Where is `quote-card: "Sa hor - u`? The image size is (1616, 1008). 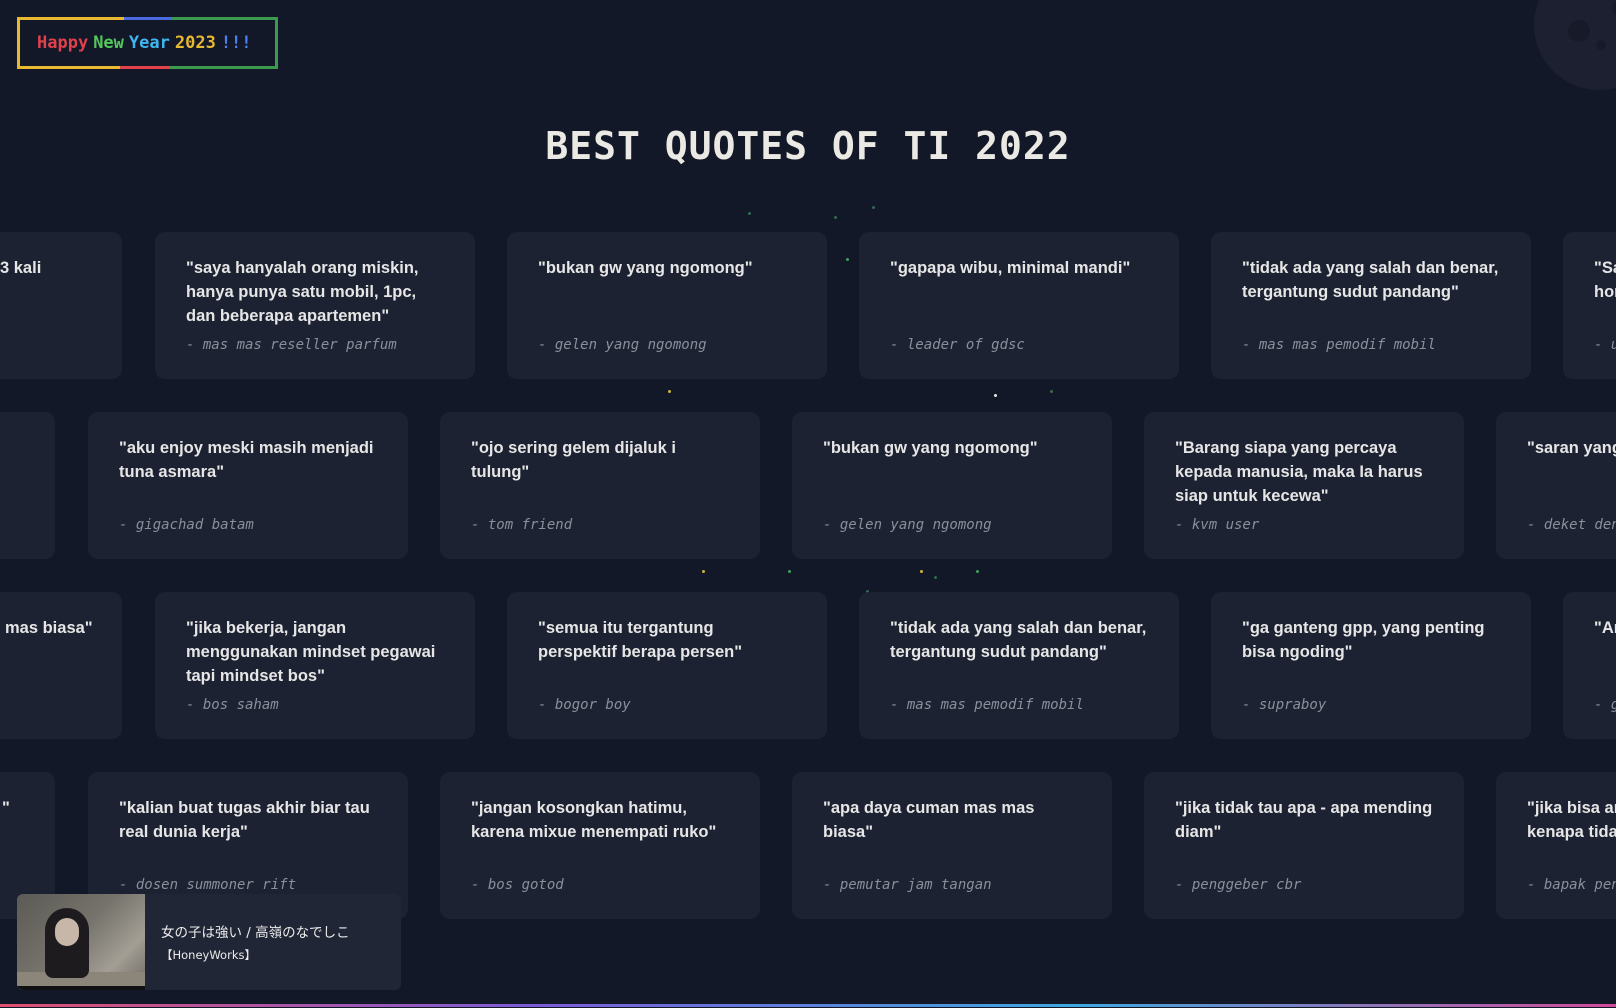 quote-card: "Sa hor - u is located at coordinates (1589, 305).